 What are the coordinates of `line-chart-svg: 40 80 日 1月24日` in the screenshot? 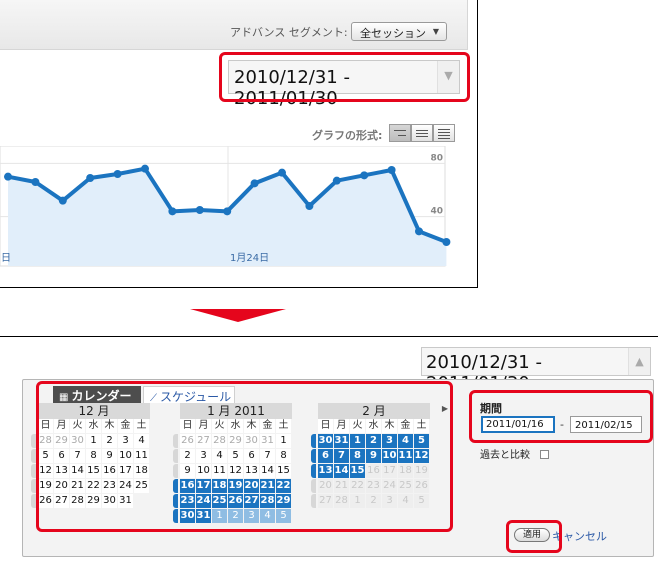 It's located at (225, 206).